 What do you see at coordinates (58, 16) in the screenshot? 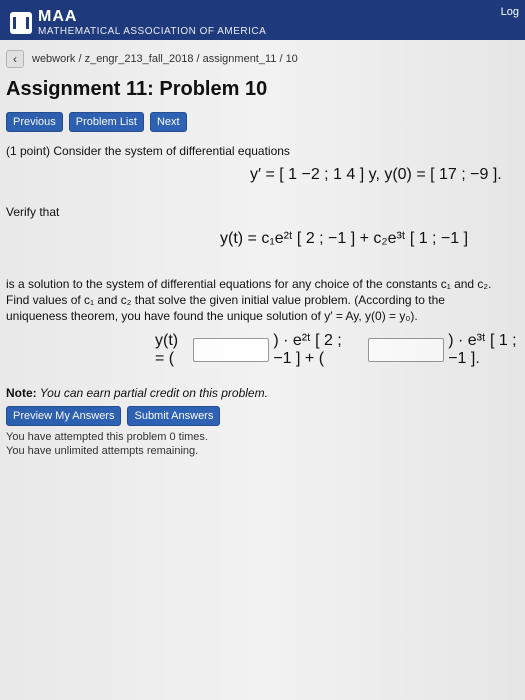
I see `logo-text: MAA` at bounding box center [58, 16].